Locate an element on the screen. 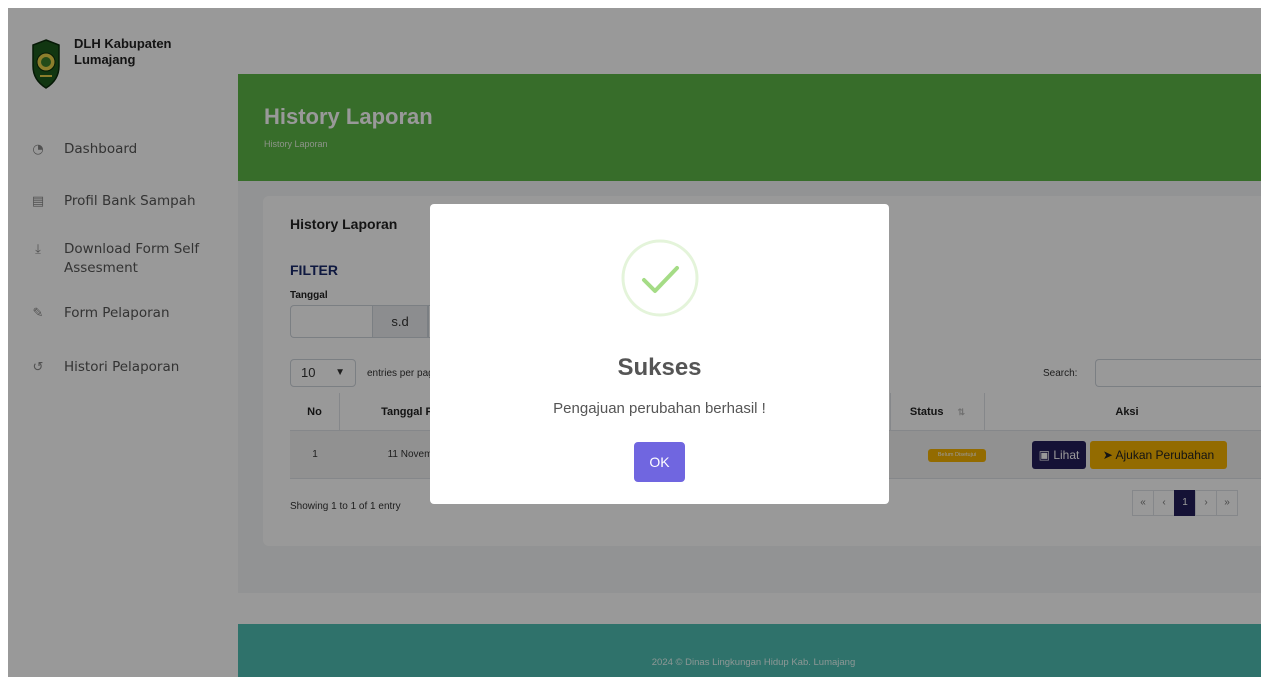  dialog-title: Sukses is located at coordinates (659, 367).